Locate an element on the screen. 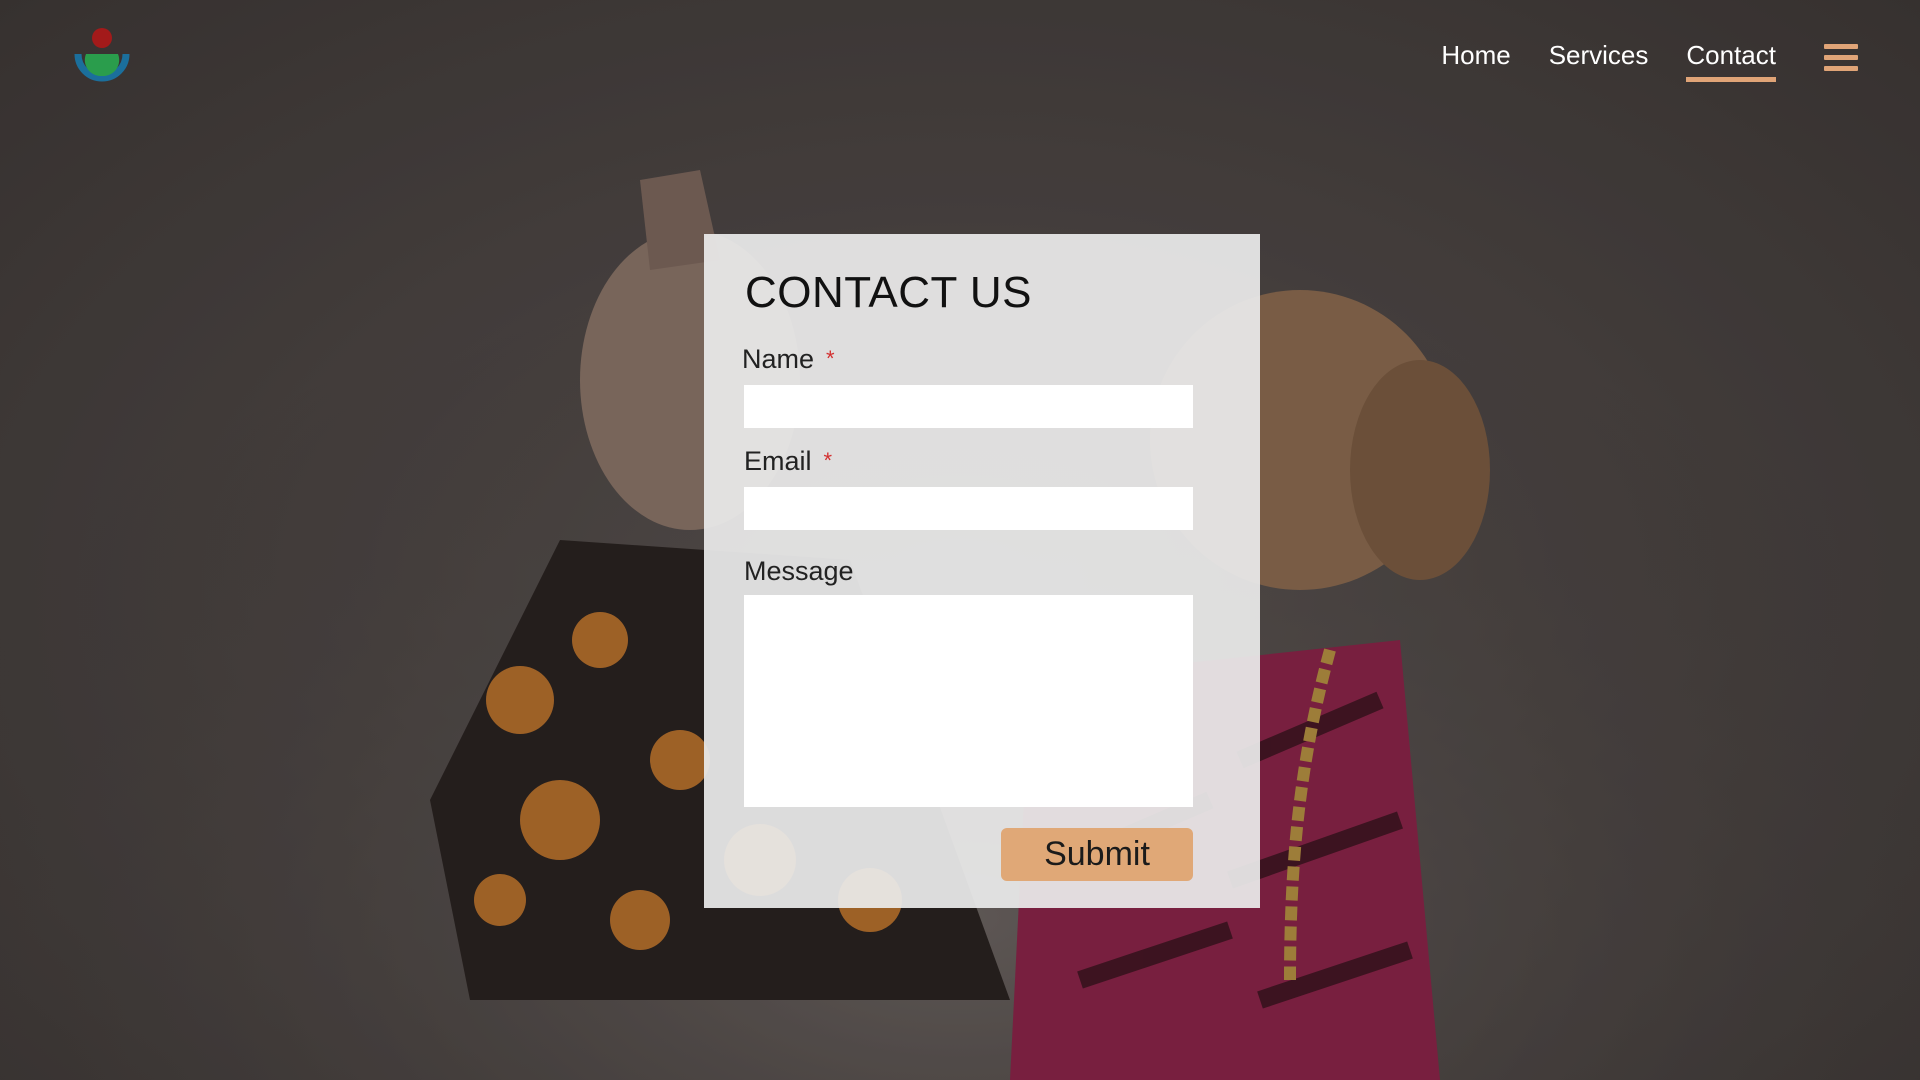 The image size is (1920, 1080). nav-contact: Contact is located at coordinates (1731, 61).